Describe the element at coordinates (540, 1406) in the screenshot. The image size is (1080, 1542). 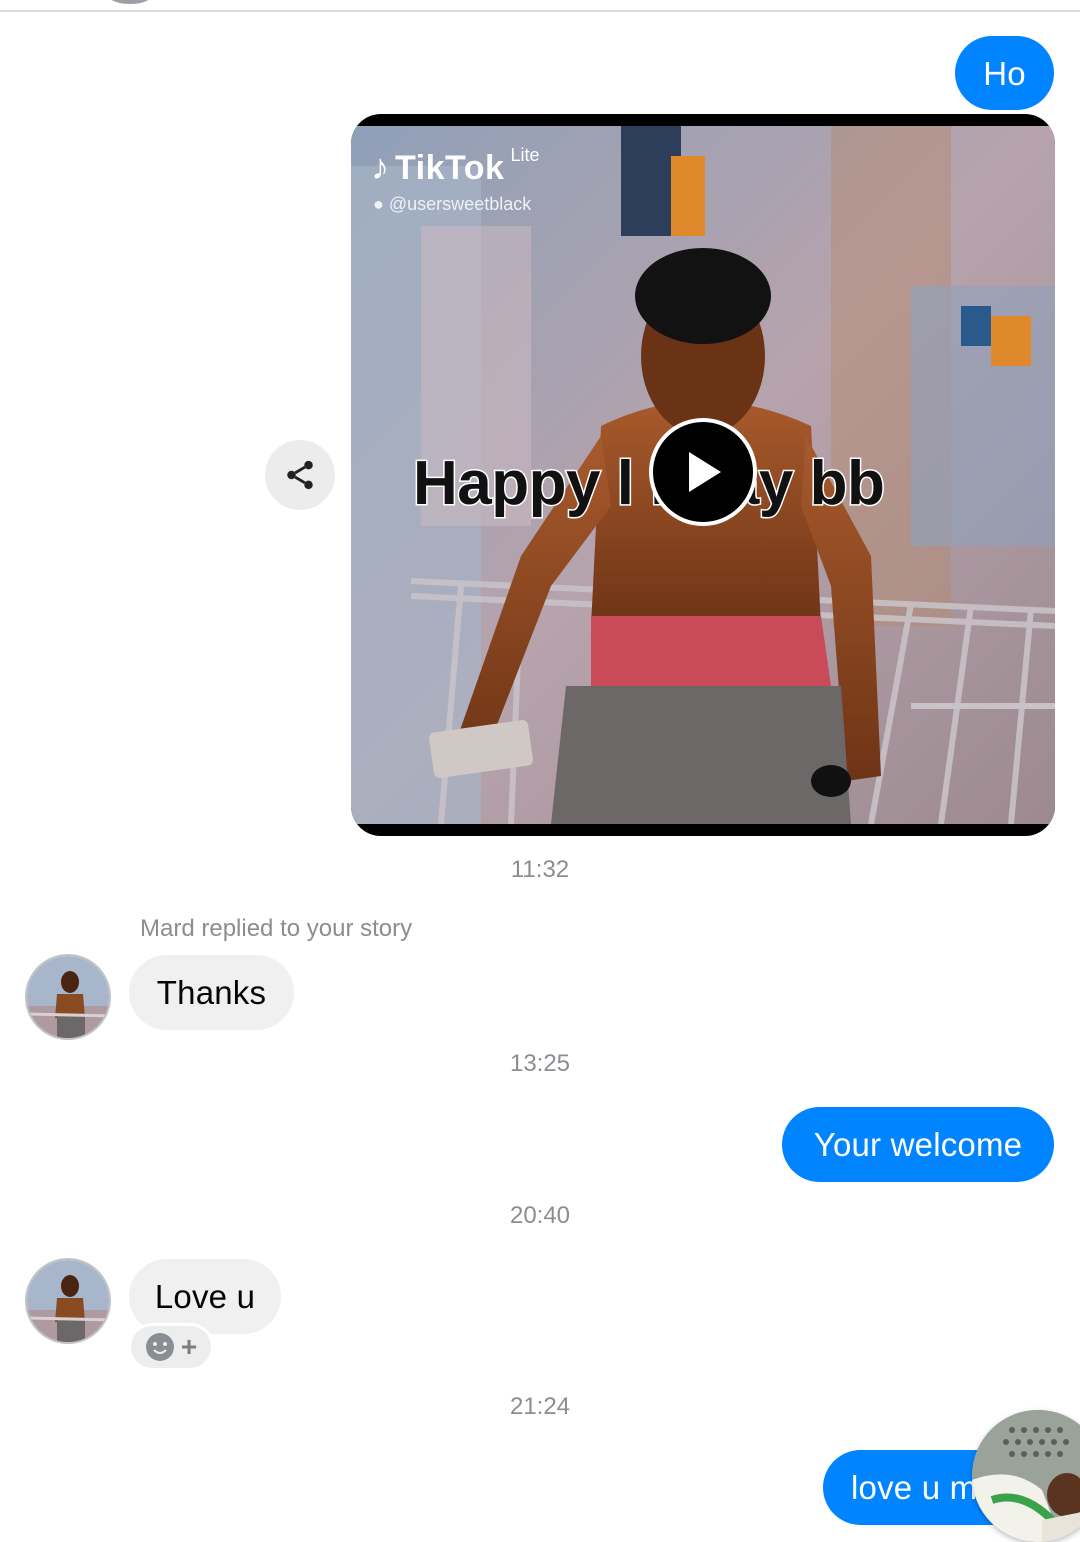
I see `timestamp: 21:24` at that location.